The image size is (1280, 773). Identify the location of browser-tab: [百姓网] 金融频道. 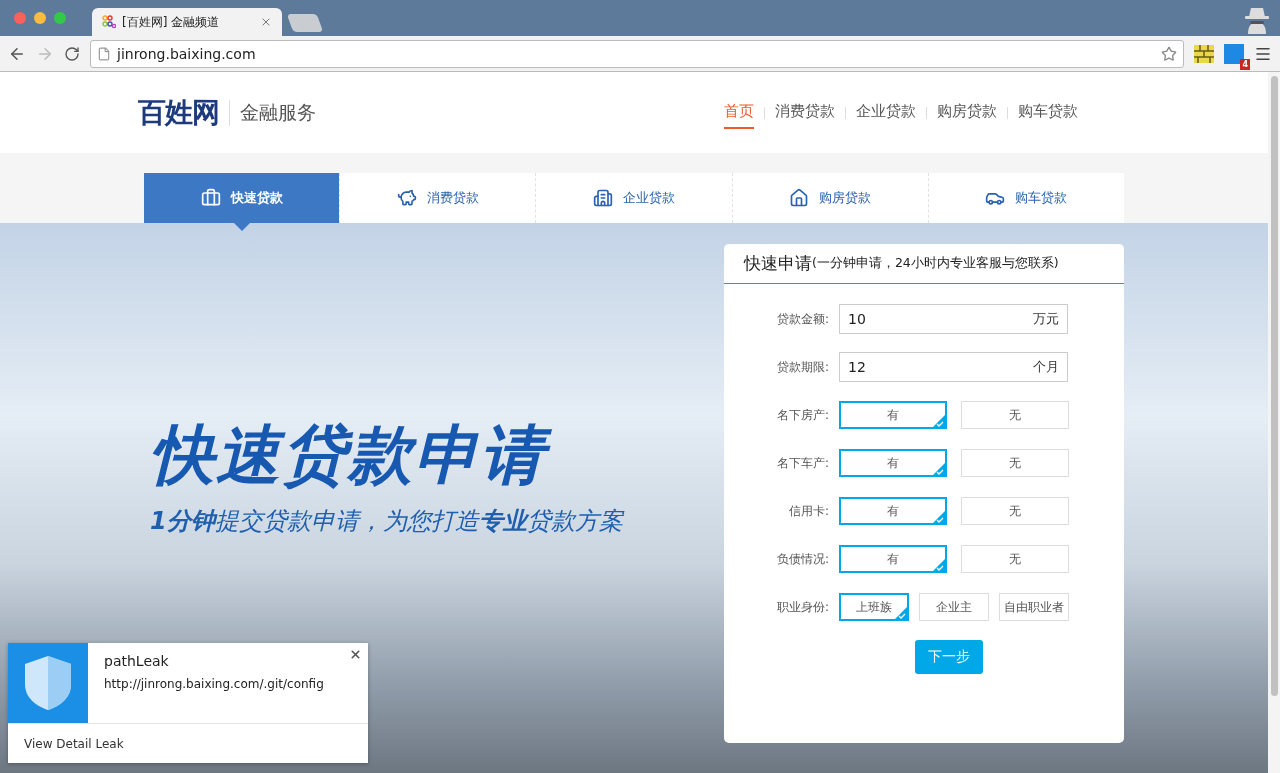
(187, 22).